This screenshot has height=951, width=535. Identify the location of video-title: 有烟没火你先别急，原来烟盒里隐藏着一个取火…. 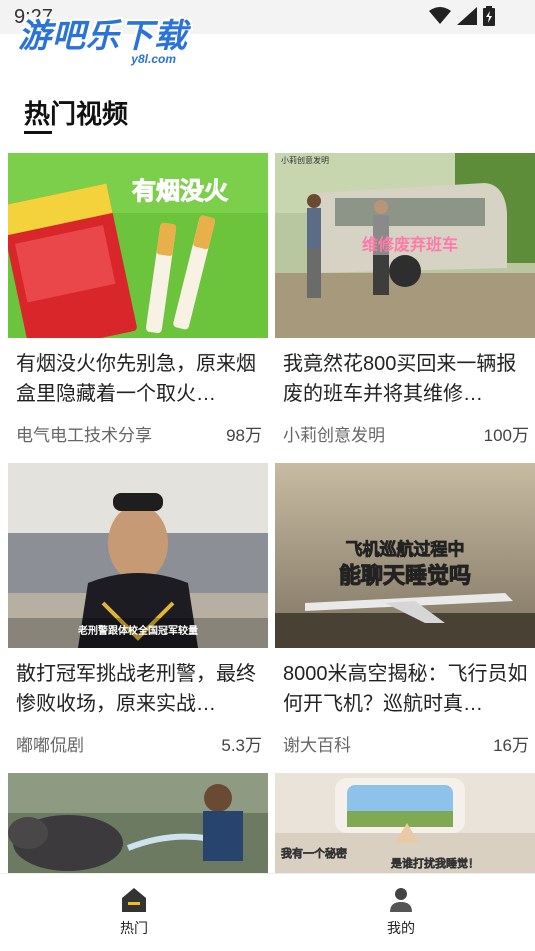
(139, 379).